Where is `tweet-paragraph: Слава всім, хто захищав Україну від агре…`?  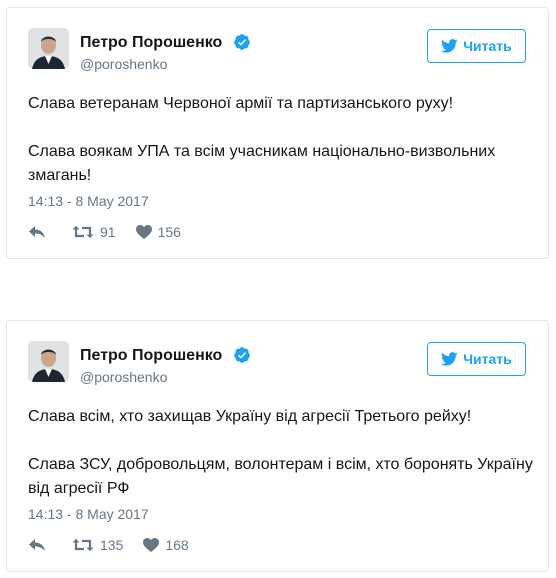
tweet-paragraph: Слава всім, хто захищав Україну від агре… is located at coordinates (250, 416).